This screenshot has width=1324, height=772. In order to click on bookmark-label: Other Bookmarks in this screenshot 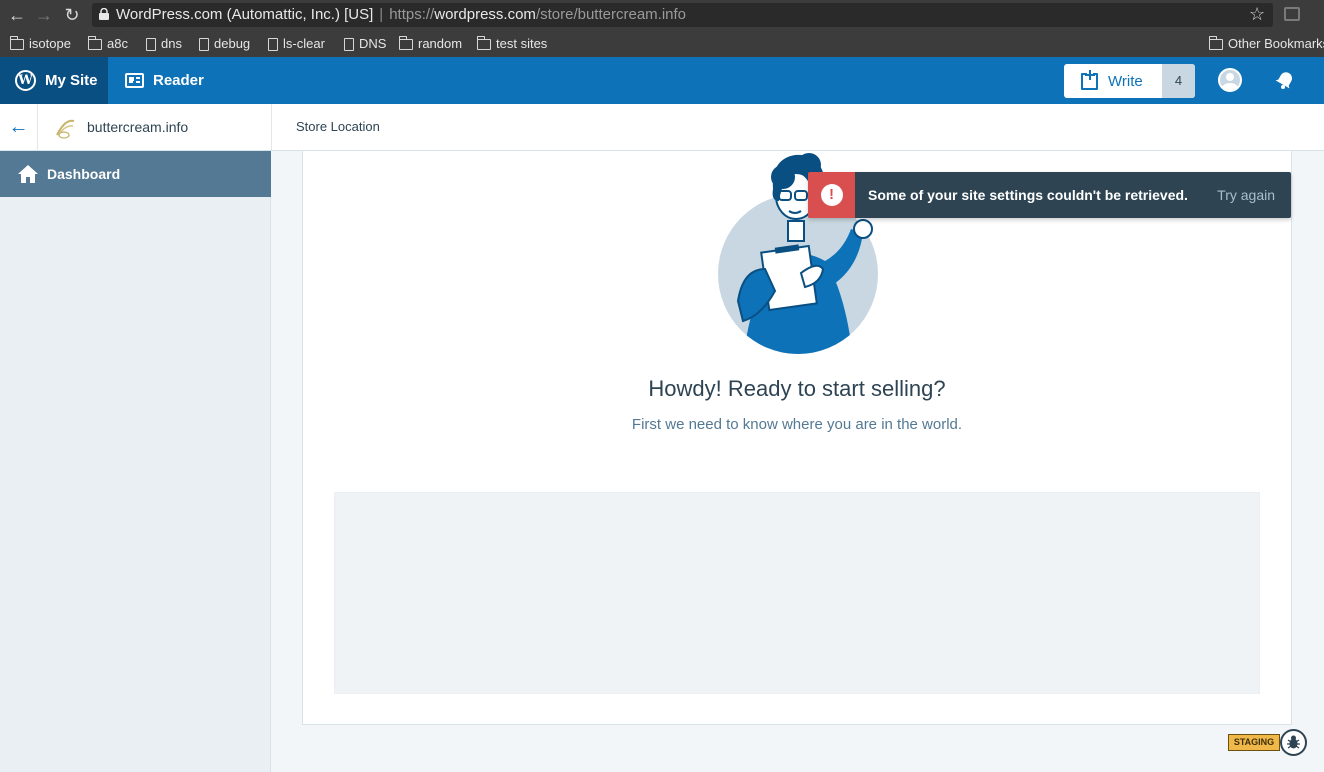, I will do `click(1276, 43)`.